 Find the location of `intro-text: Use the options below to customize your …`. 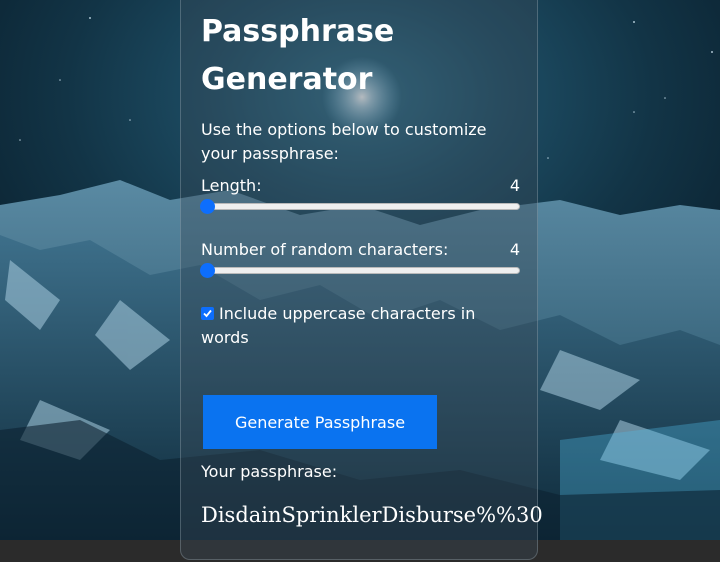

intro-text: Use the options below to customize your … is located at coordinates (344, 141).